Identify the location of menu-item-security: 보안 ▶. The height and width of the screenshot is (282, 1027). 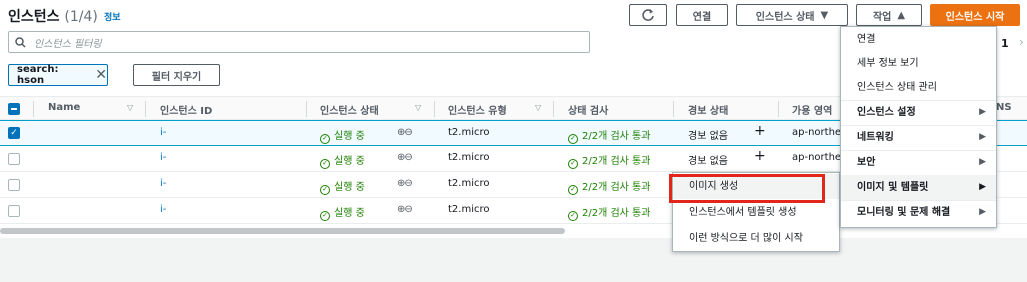
(918, 162).